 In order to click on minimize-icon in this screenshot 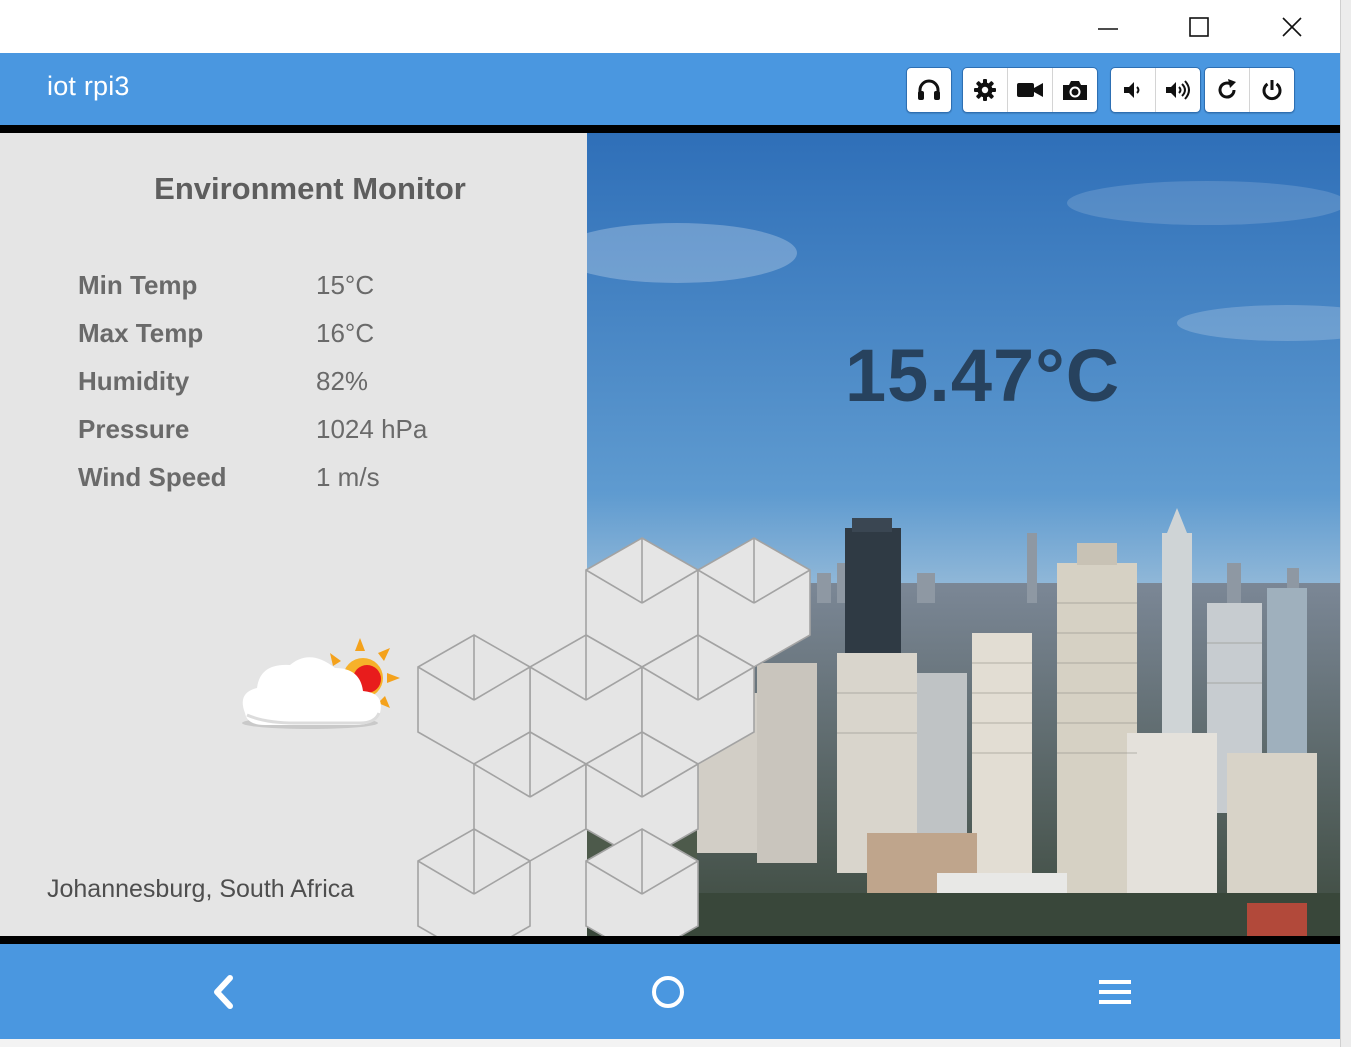, I will do `click(1108, 28)`.